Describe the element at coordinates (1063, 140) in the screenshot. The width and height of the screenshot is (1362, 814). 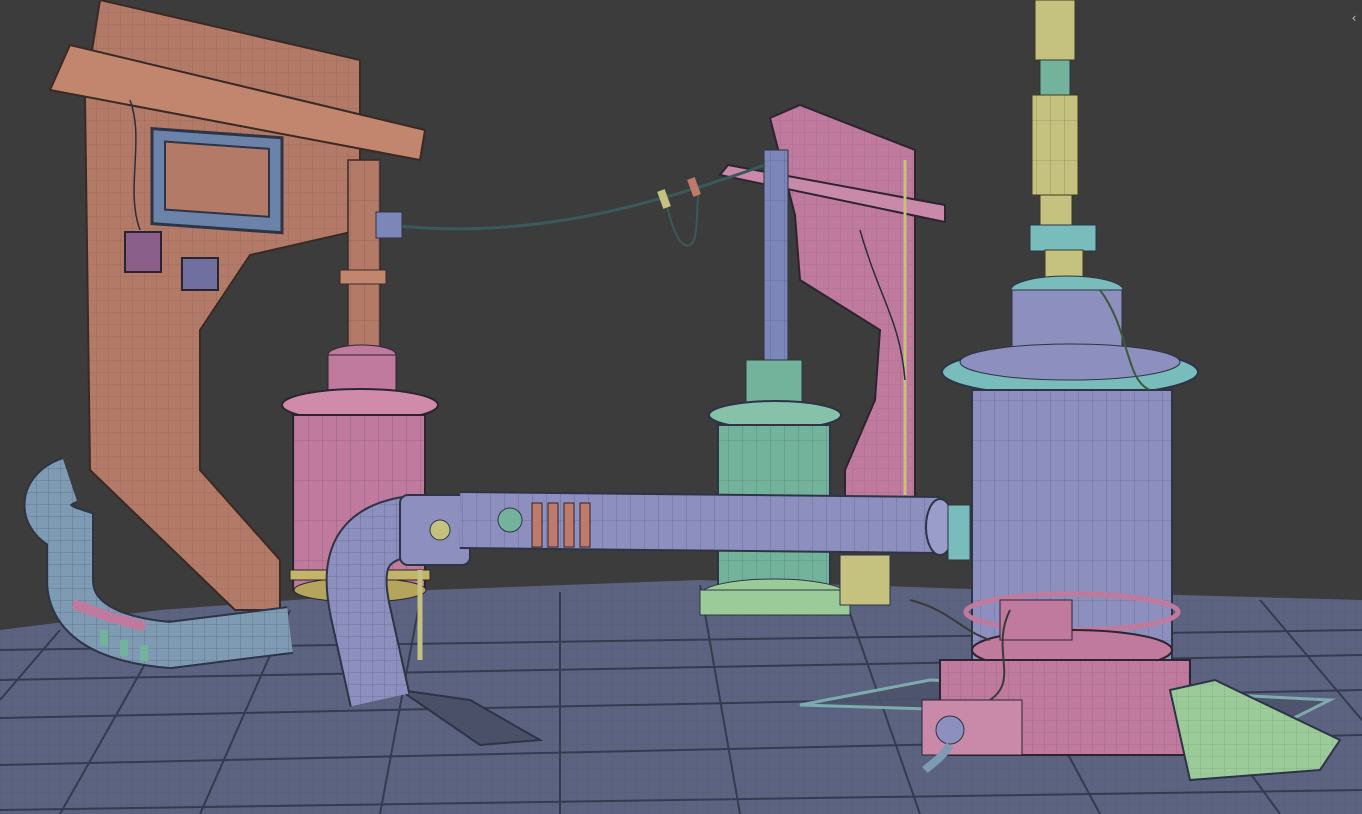
I see `yellow-antenna` at that location.